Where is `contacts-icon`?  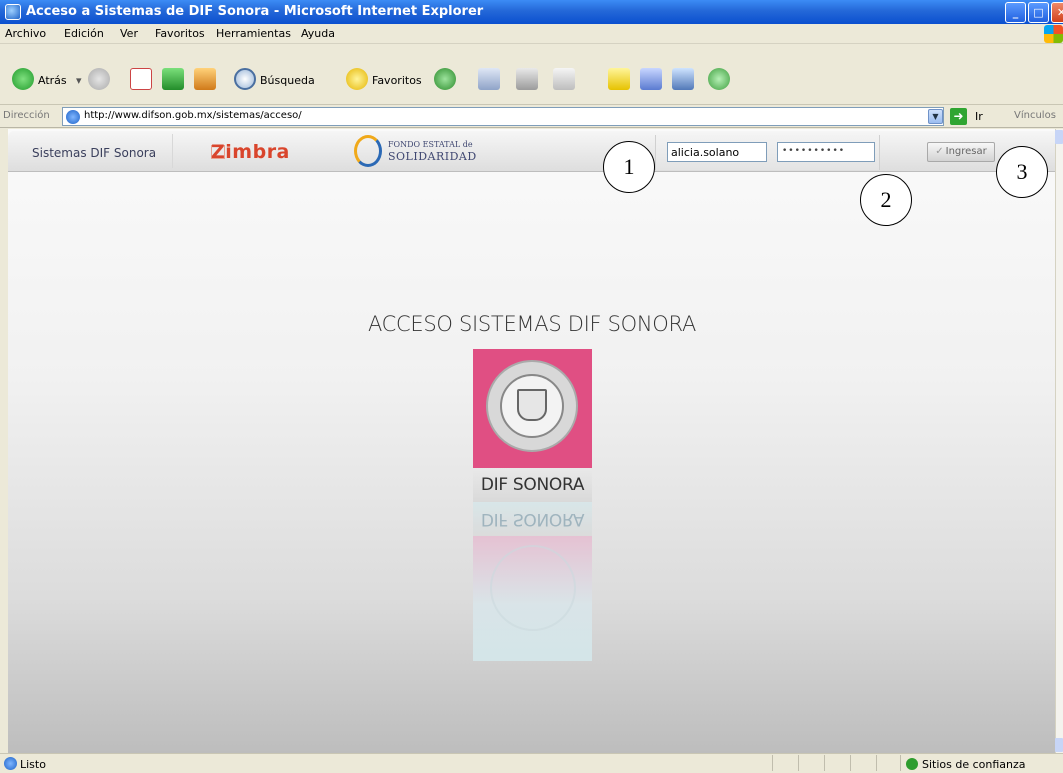 contacts-icon is located at coordinates (719, 79).